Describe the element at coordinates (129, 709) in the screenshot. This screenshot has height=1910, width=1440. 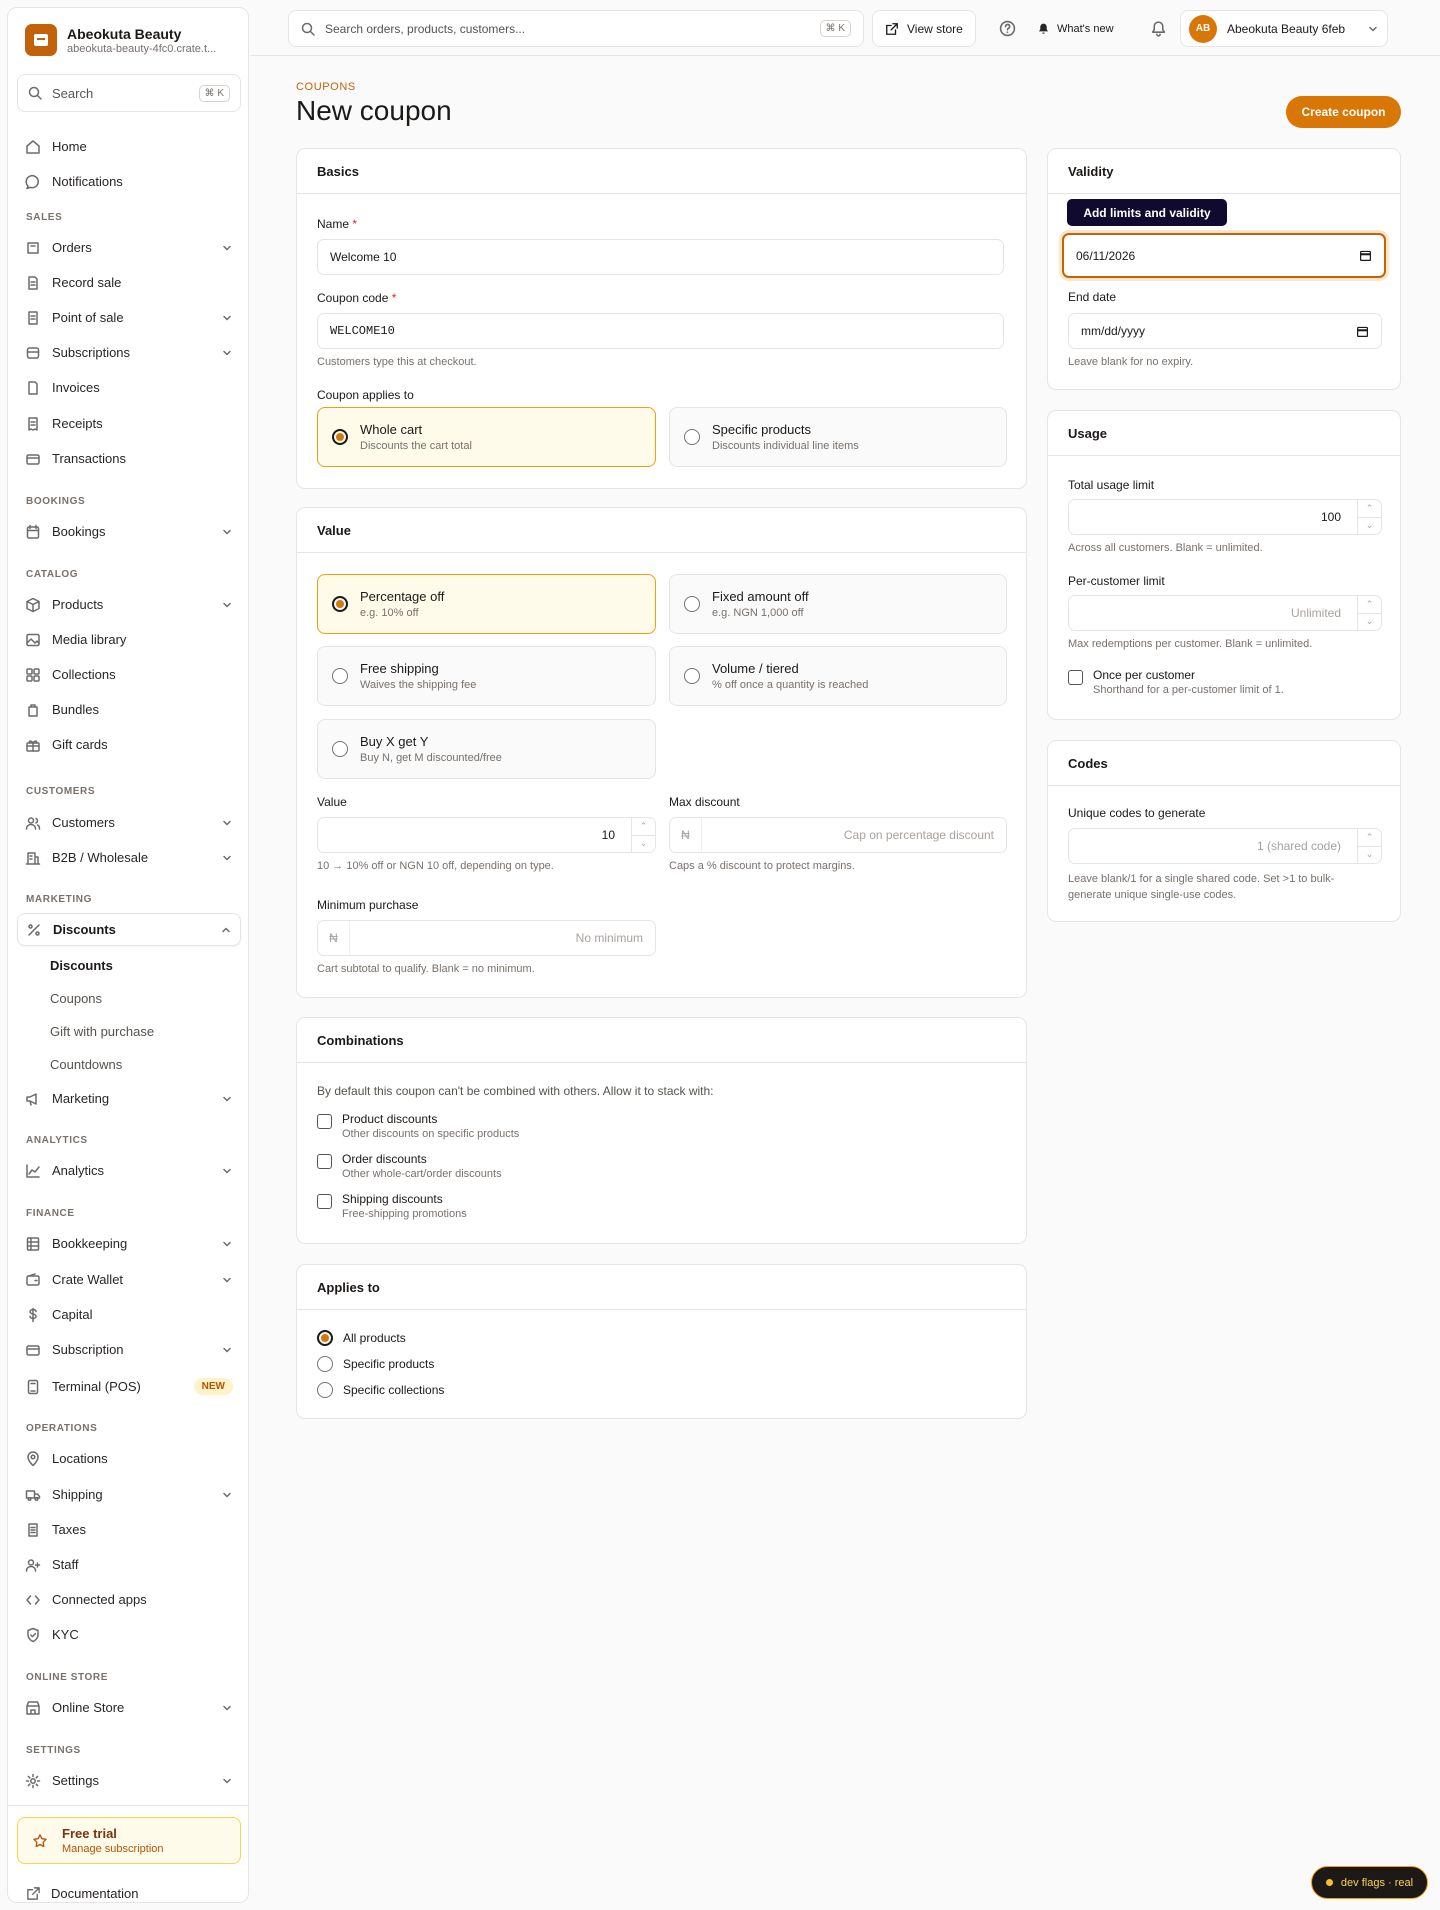
I see `sidebar-item-bundles: Bundles` at that location.